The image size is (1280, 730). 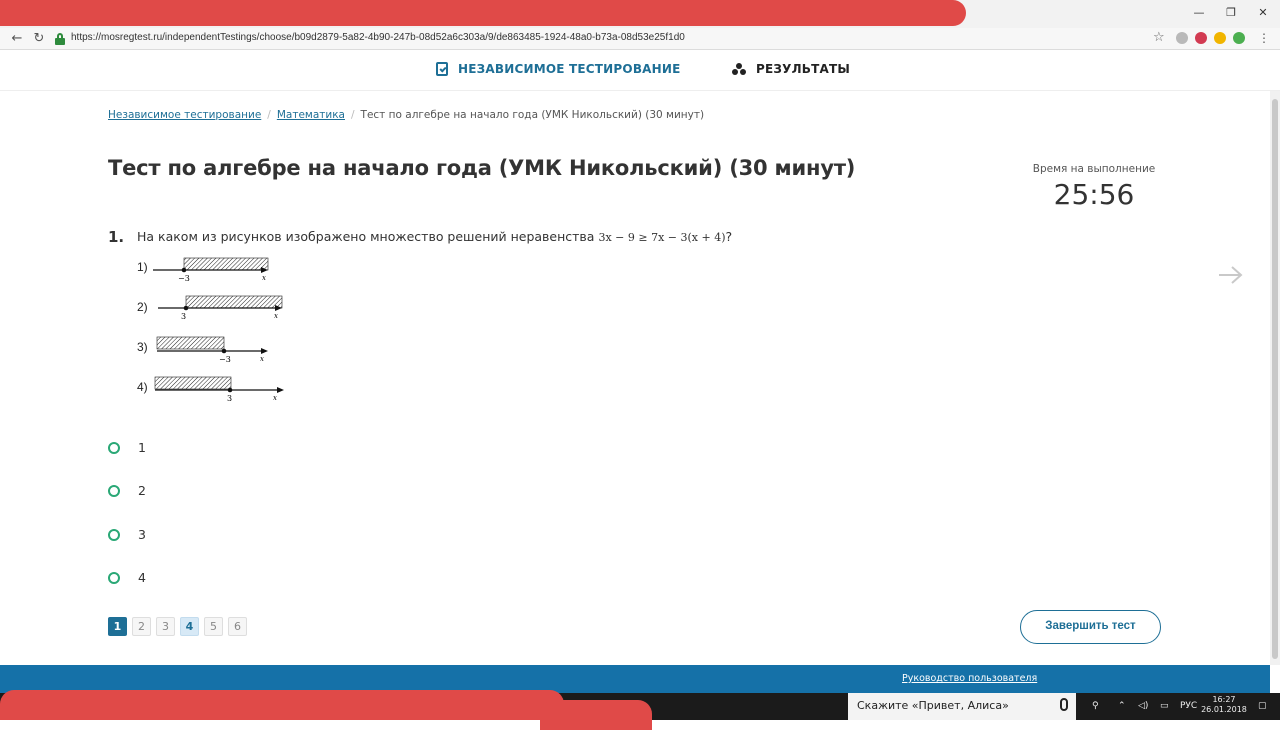 I want to click on answer-option-2: 2, so click(x=127, y=490).